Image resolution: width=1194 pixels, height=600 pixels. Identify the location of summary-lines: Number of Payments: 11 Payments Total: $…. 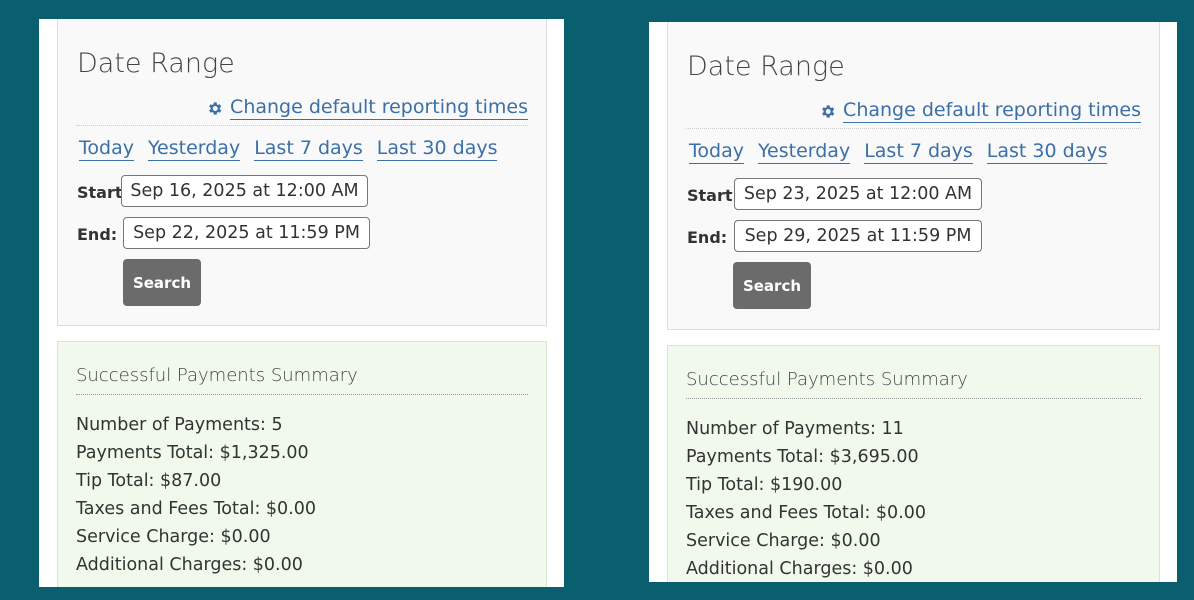
(806, 498).